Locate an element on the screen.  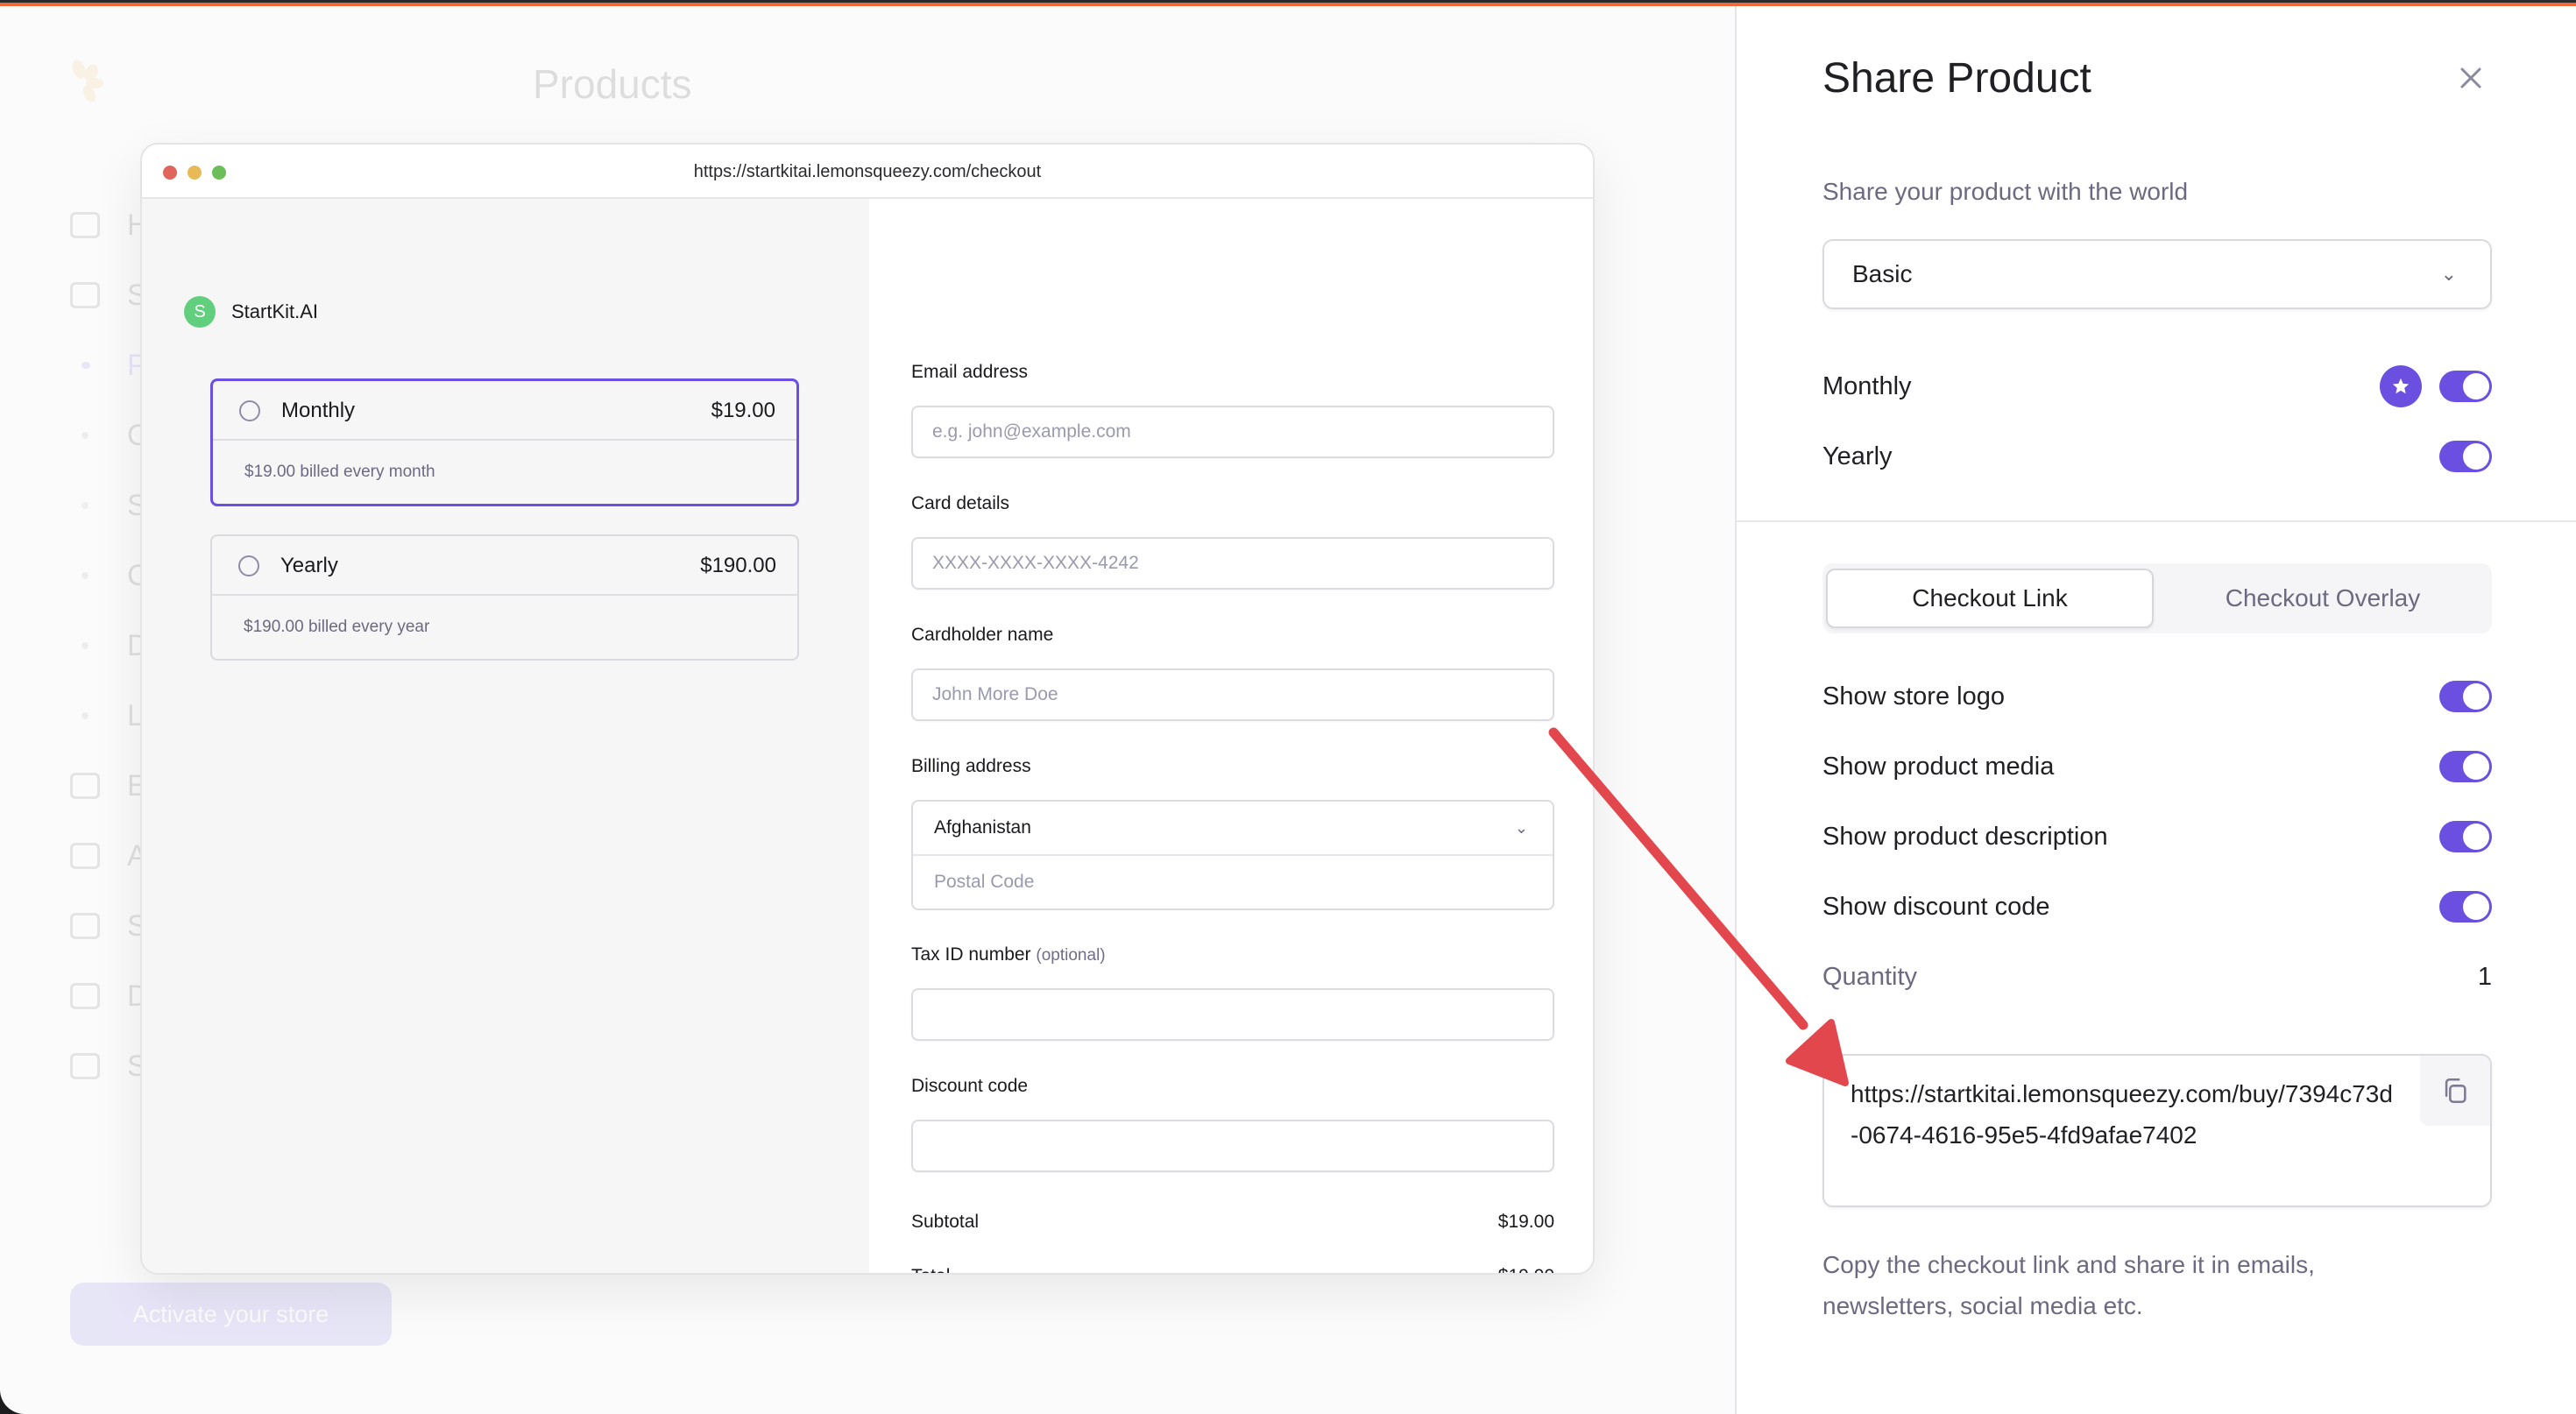
option-label: Show discount code is located at coordinates (1936, 906).